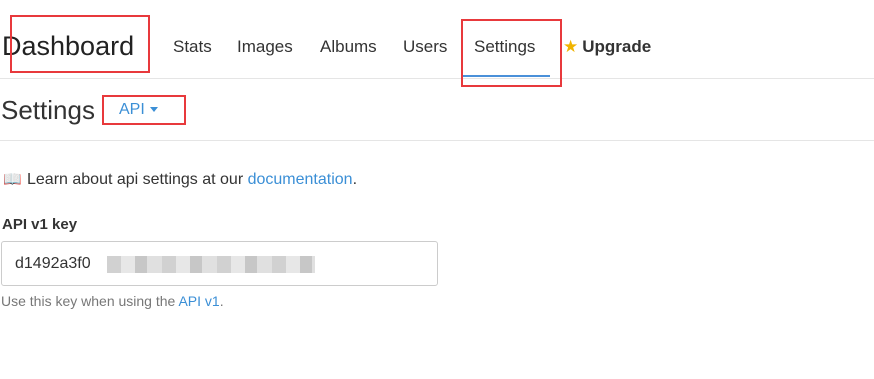 The image size is (874, 379). I want to click on section-divider, so click(437, 140).